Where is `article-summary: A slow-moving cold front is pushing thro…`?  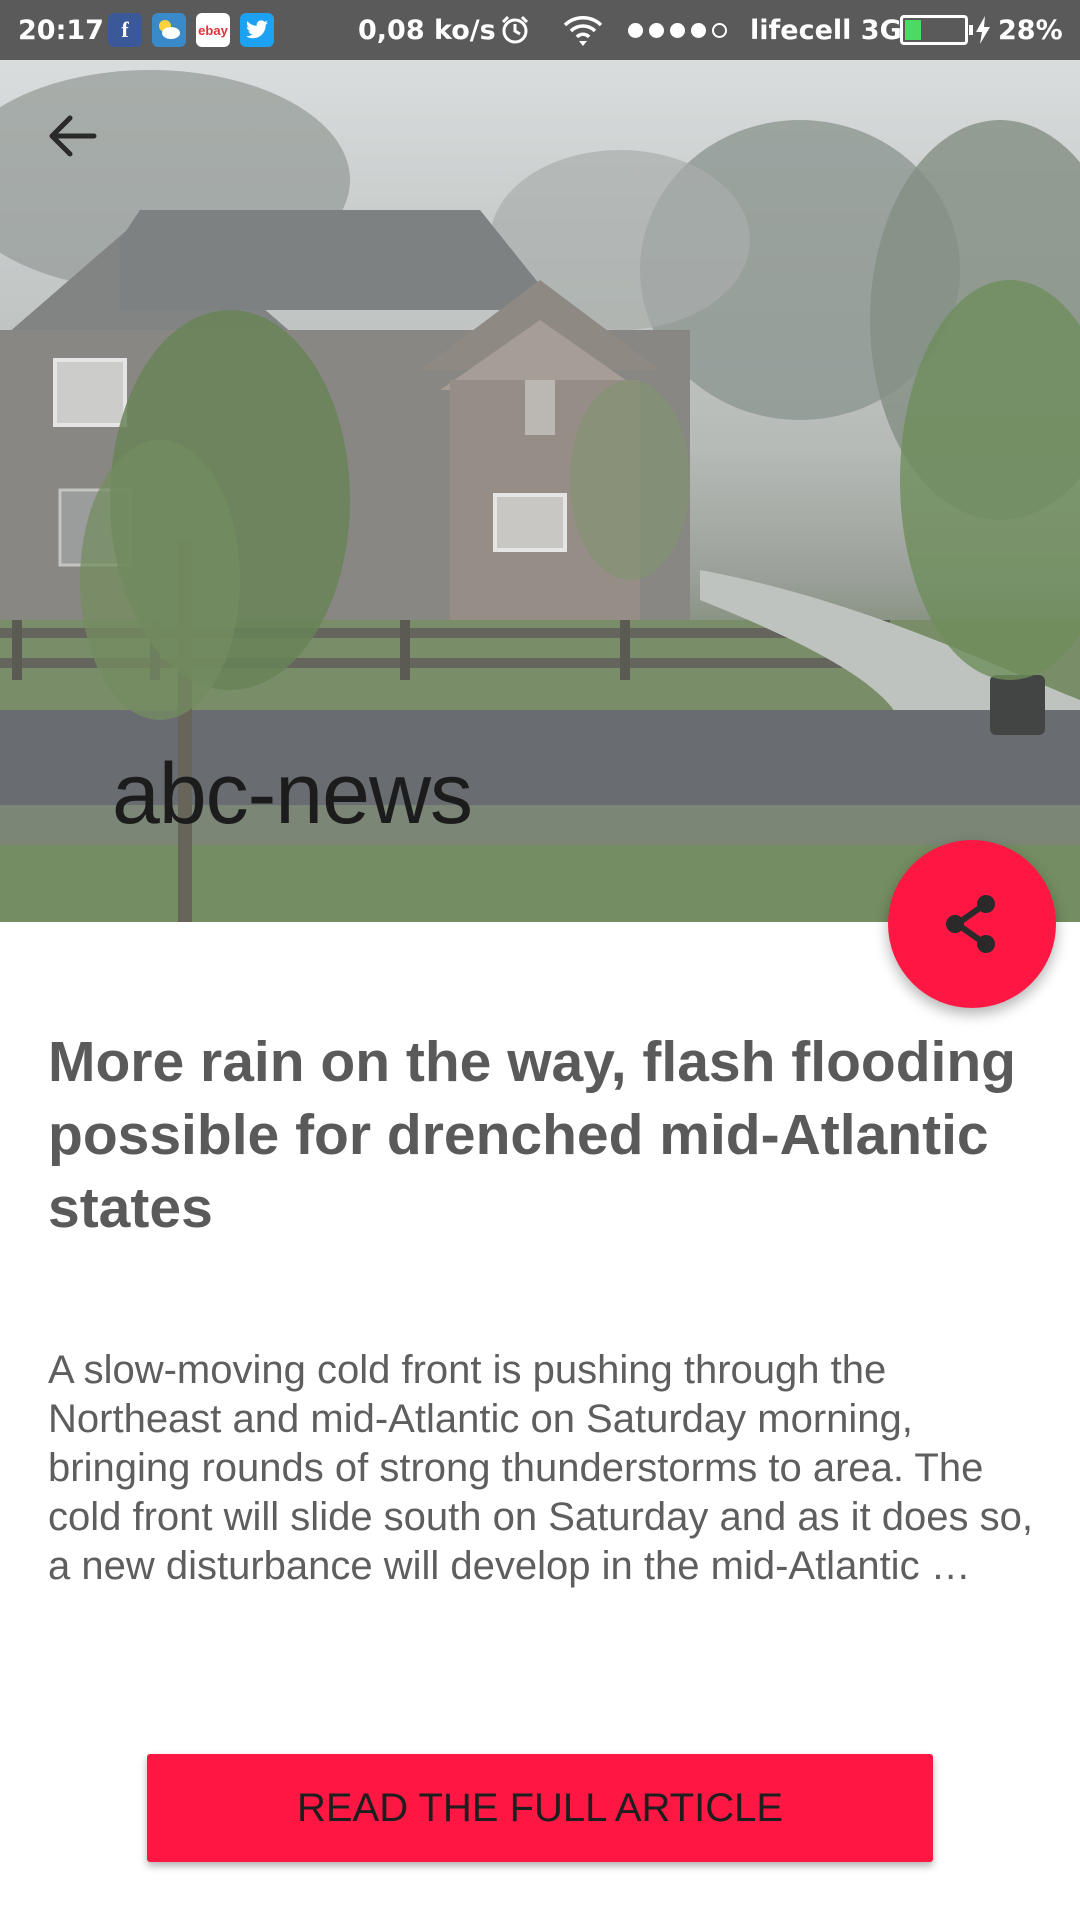
article-summary: A slow-moving cold front is pushing thro… is located at coordinates (540, 1468).